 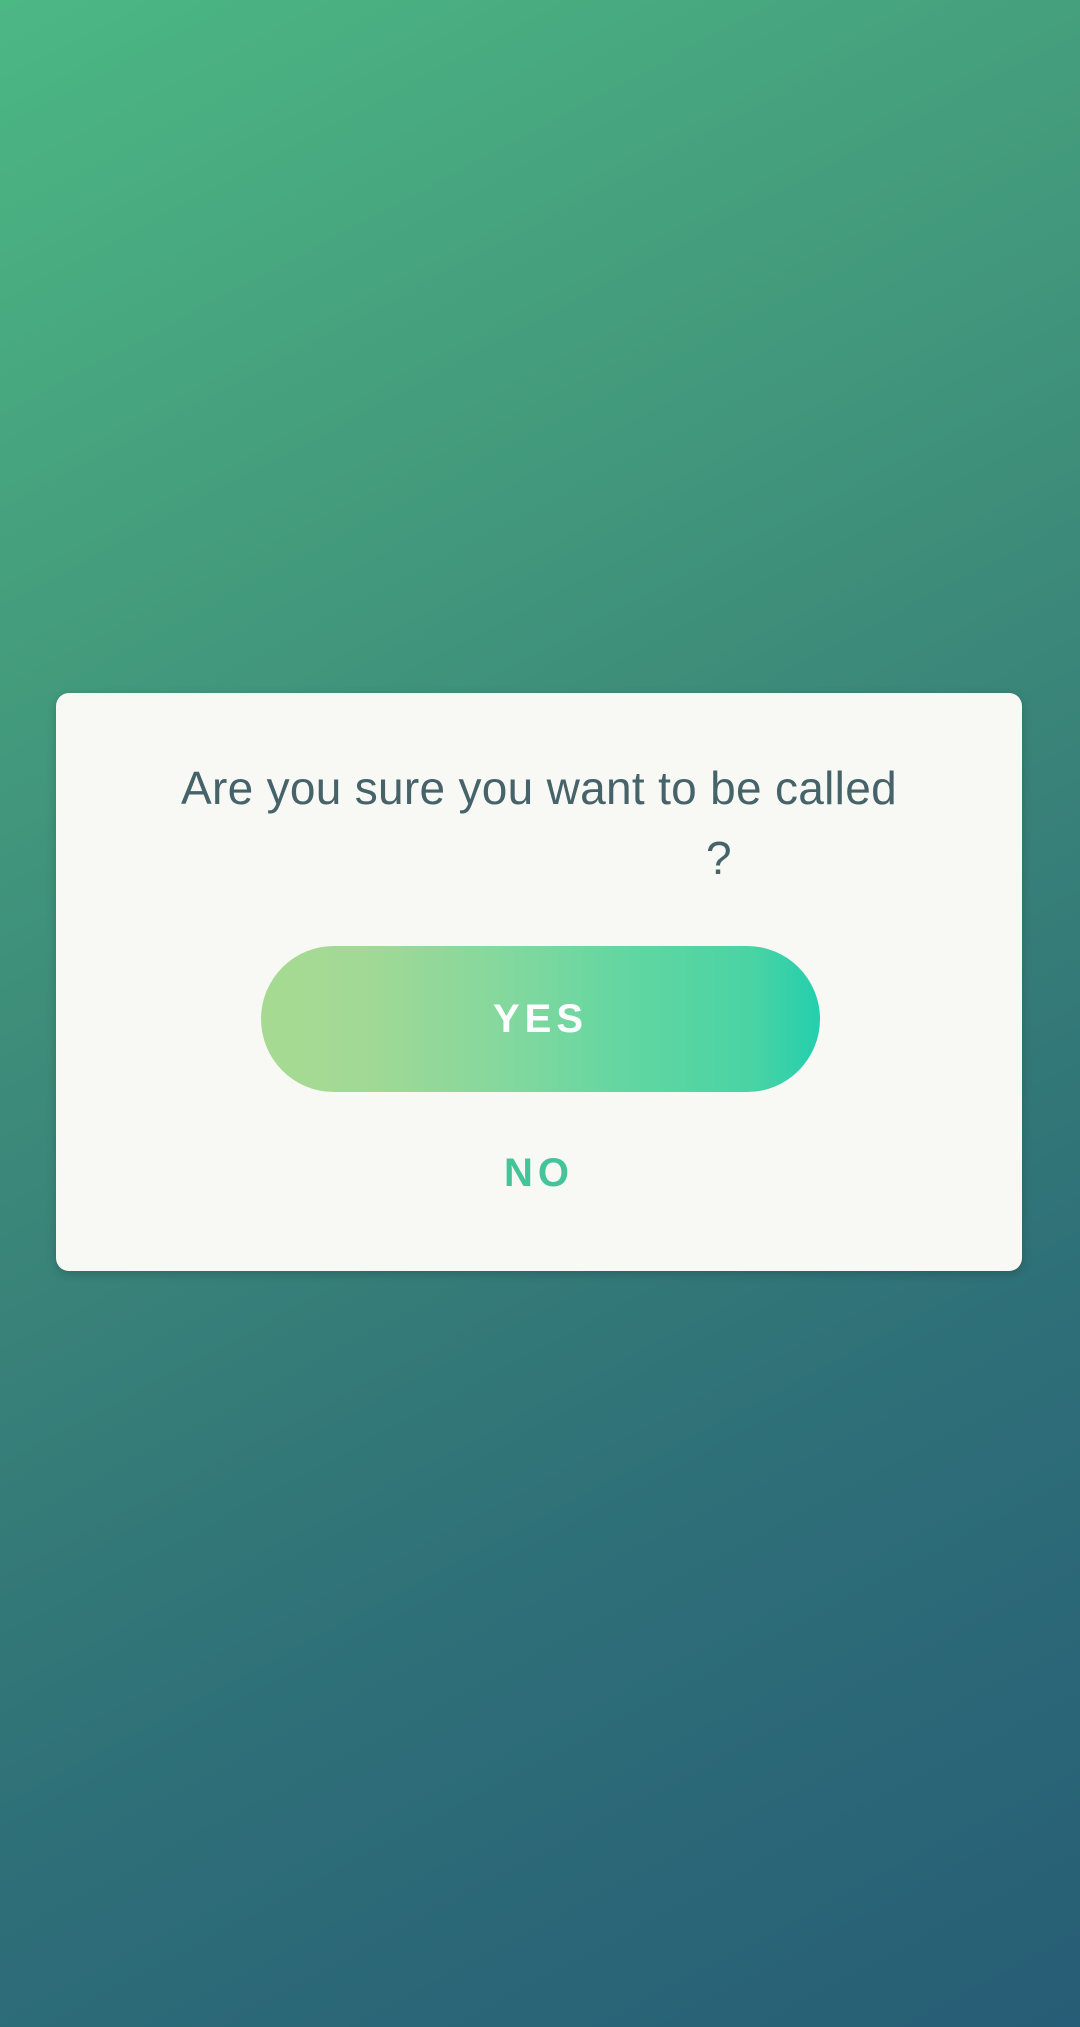 I want to click on message-name-line: ?, so click(x=539, y=858).